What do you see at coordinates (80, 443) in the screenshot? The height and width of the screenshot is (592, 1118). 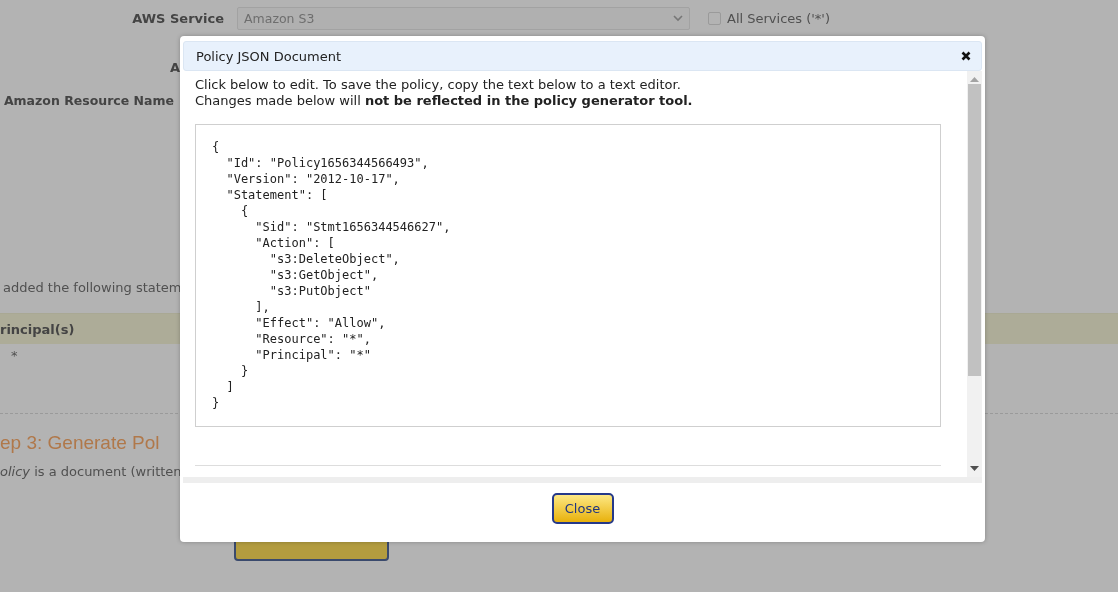 I see `step-heading: ep 3: Generate Pol` at bounding box center [80, 443].